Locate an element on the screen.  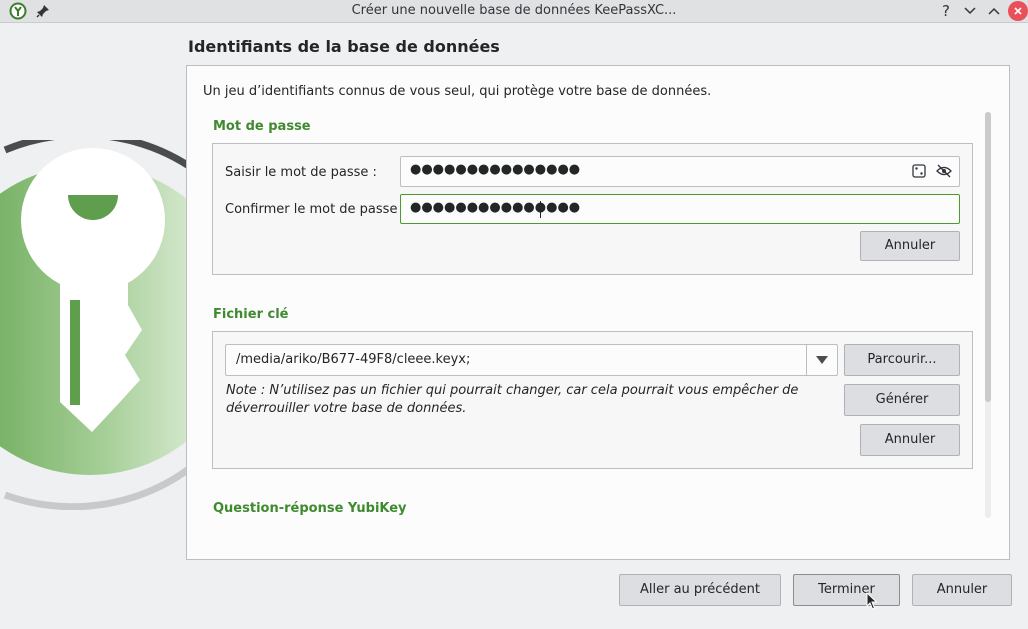
scrollbar-thumb is located at coordinates (988, 257).